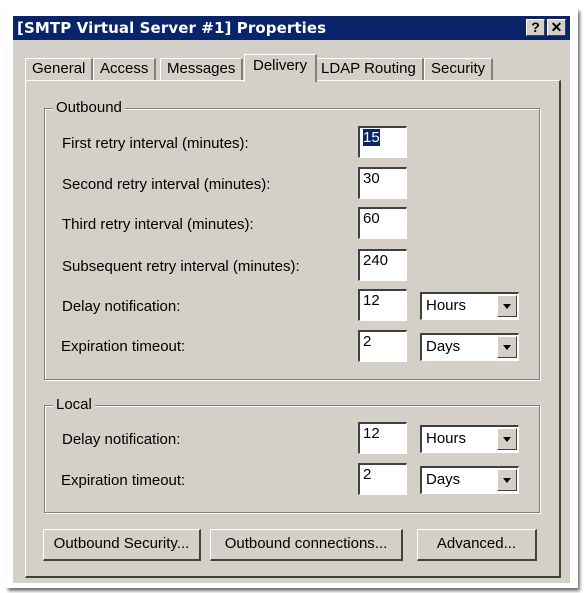 The image size is (584, 593). Describe the element at coordinates (382, 346) in the screenshot. I see `outbound-expiration-timeout-input: 2` at that location.